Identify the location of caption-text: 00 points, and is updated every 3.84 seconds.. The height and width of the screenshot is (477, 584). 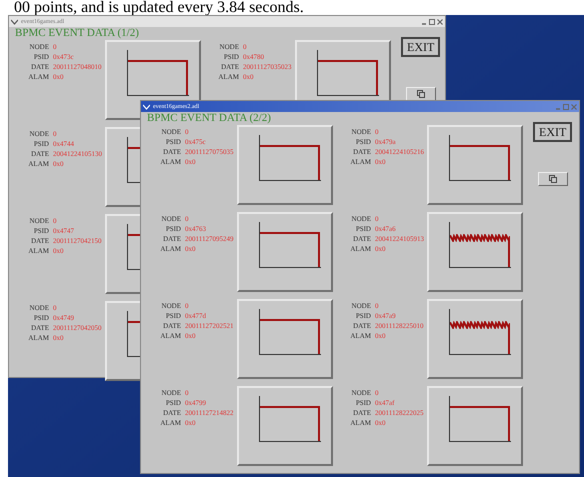
(159, 8).